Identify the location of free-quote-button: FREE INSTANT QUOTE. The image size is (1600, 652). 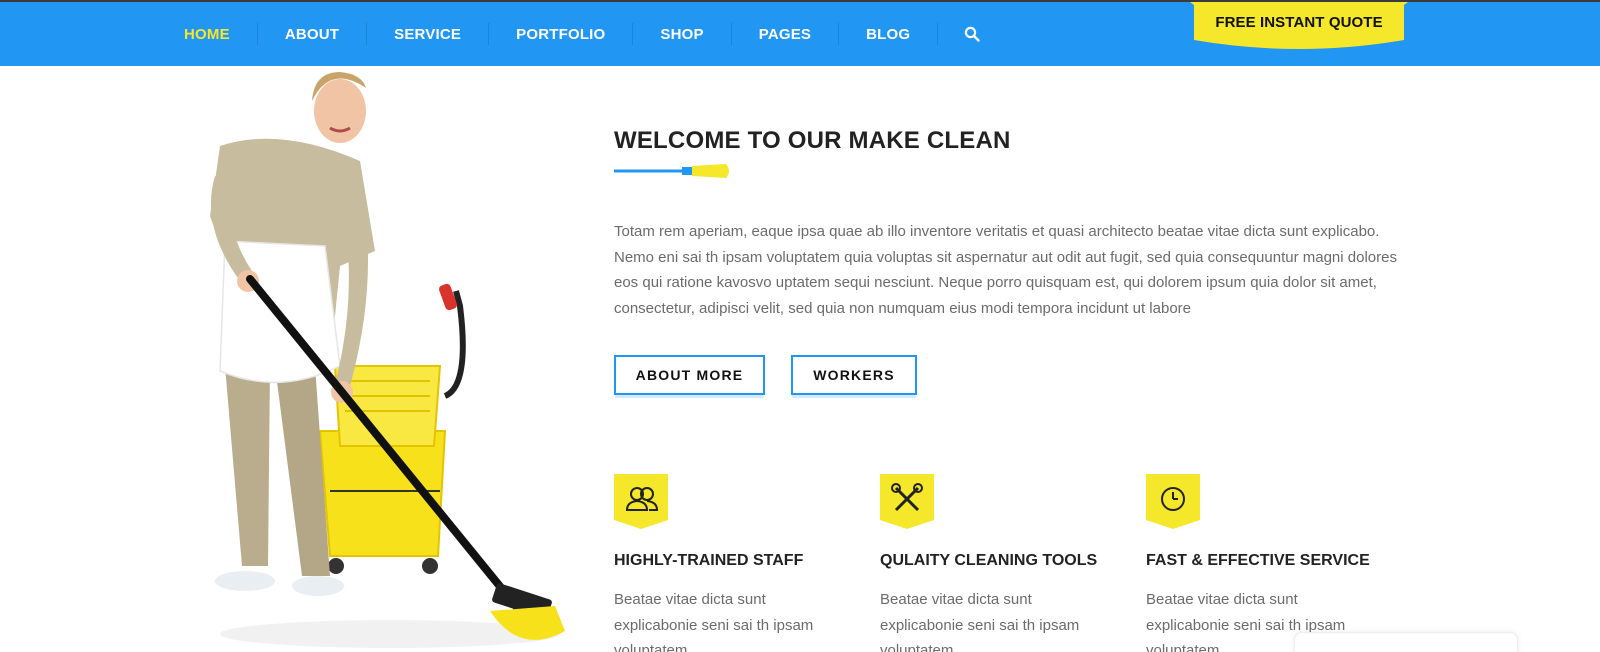
(1299, 26).